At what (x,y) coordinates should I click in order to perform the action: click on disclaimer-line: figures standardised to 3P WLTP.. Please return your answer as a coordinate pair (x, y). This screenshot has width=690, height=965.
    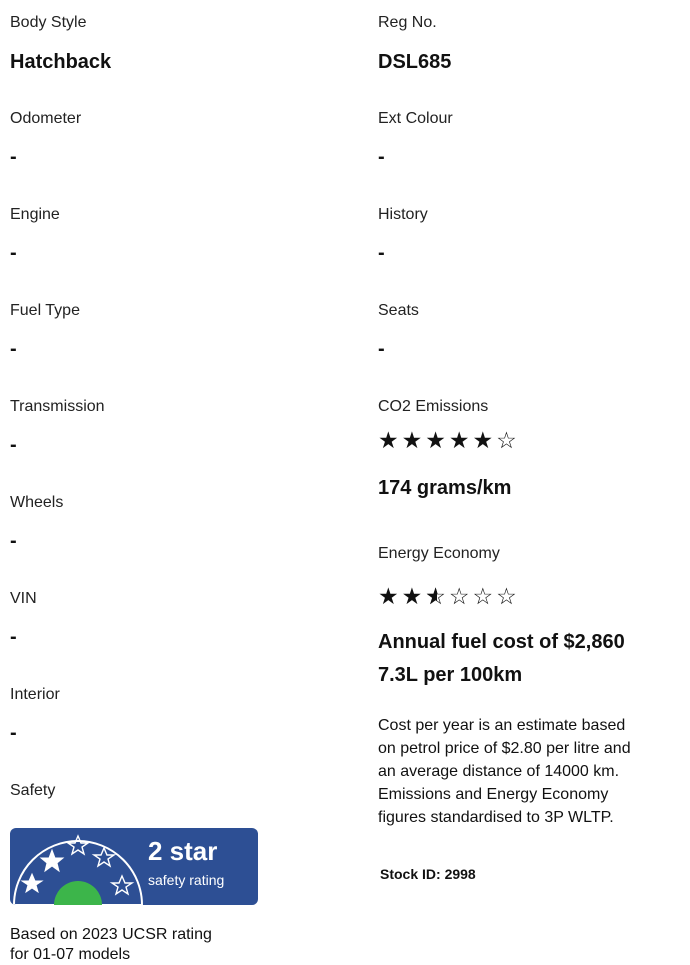
    Looking at the image, I should click on (496, 817).